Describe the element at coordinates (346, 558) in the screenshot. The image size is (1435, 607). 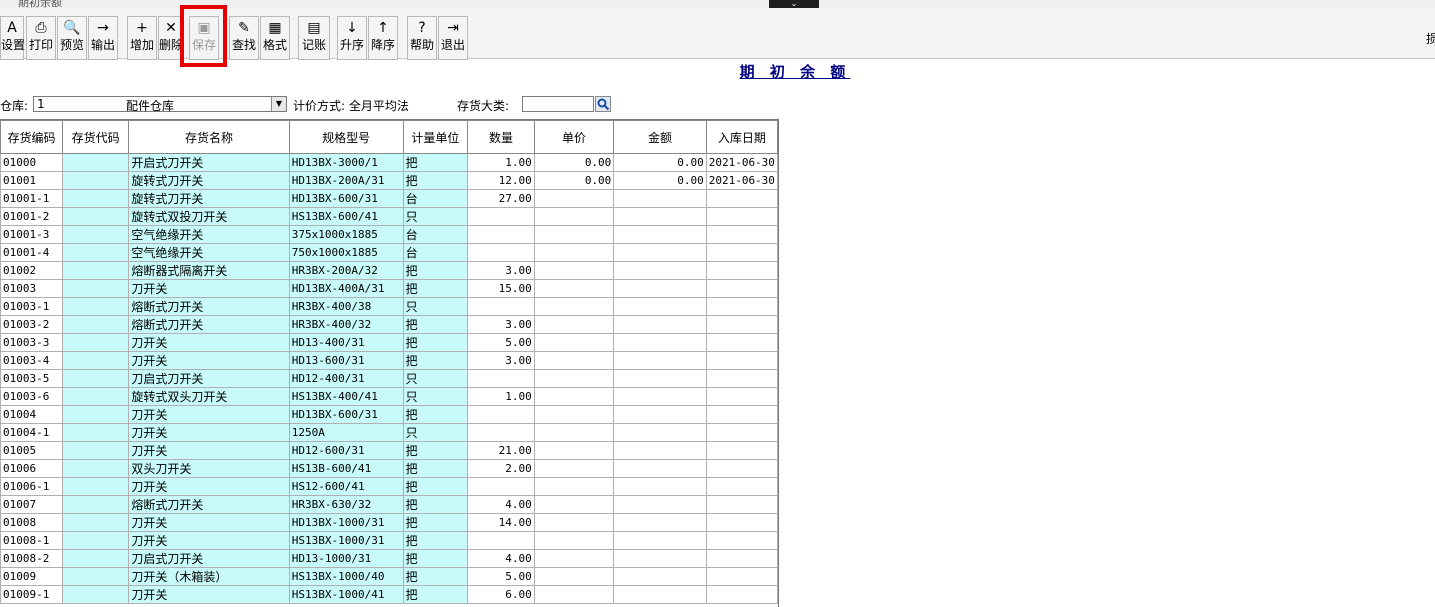
I see `table-cell: HD13-1000/31` at that location.